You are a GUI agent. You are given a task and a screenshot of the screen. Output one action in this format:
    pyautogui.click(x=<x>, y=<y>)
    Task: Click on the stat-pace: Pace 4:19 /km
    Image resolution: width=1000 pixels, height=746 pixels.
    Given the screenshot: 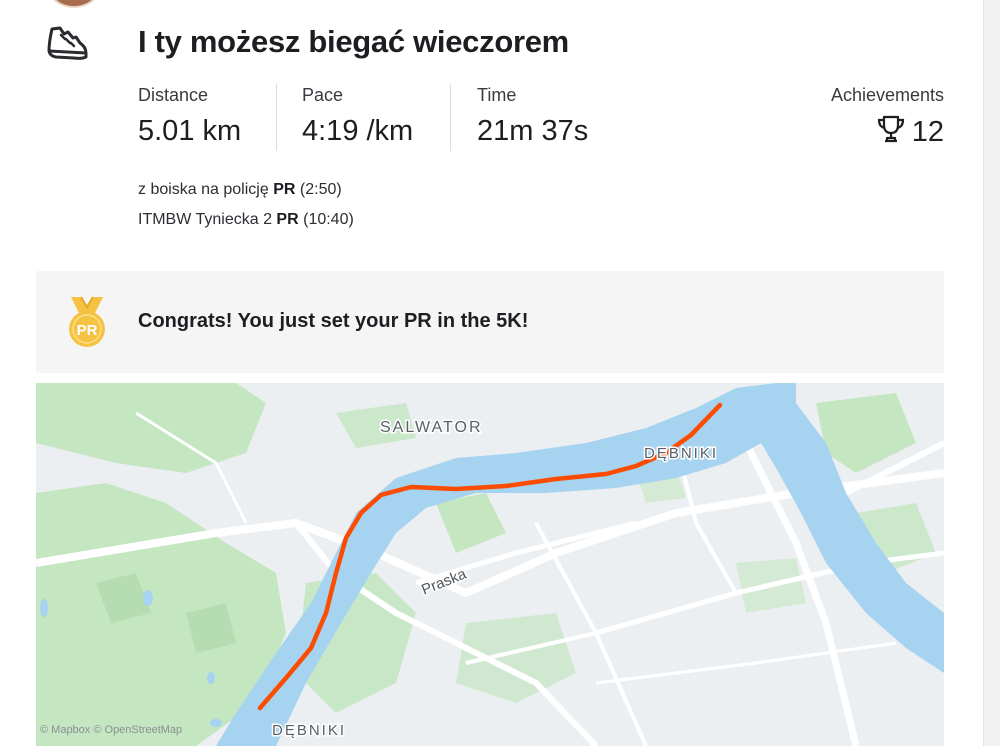 What is the action you would take?
    pyautogui.click(x=357, y=116)
    